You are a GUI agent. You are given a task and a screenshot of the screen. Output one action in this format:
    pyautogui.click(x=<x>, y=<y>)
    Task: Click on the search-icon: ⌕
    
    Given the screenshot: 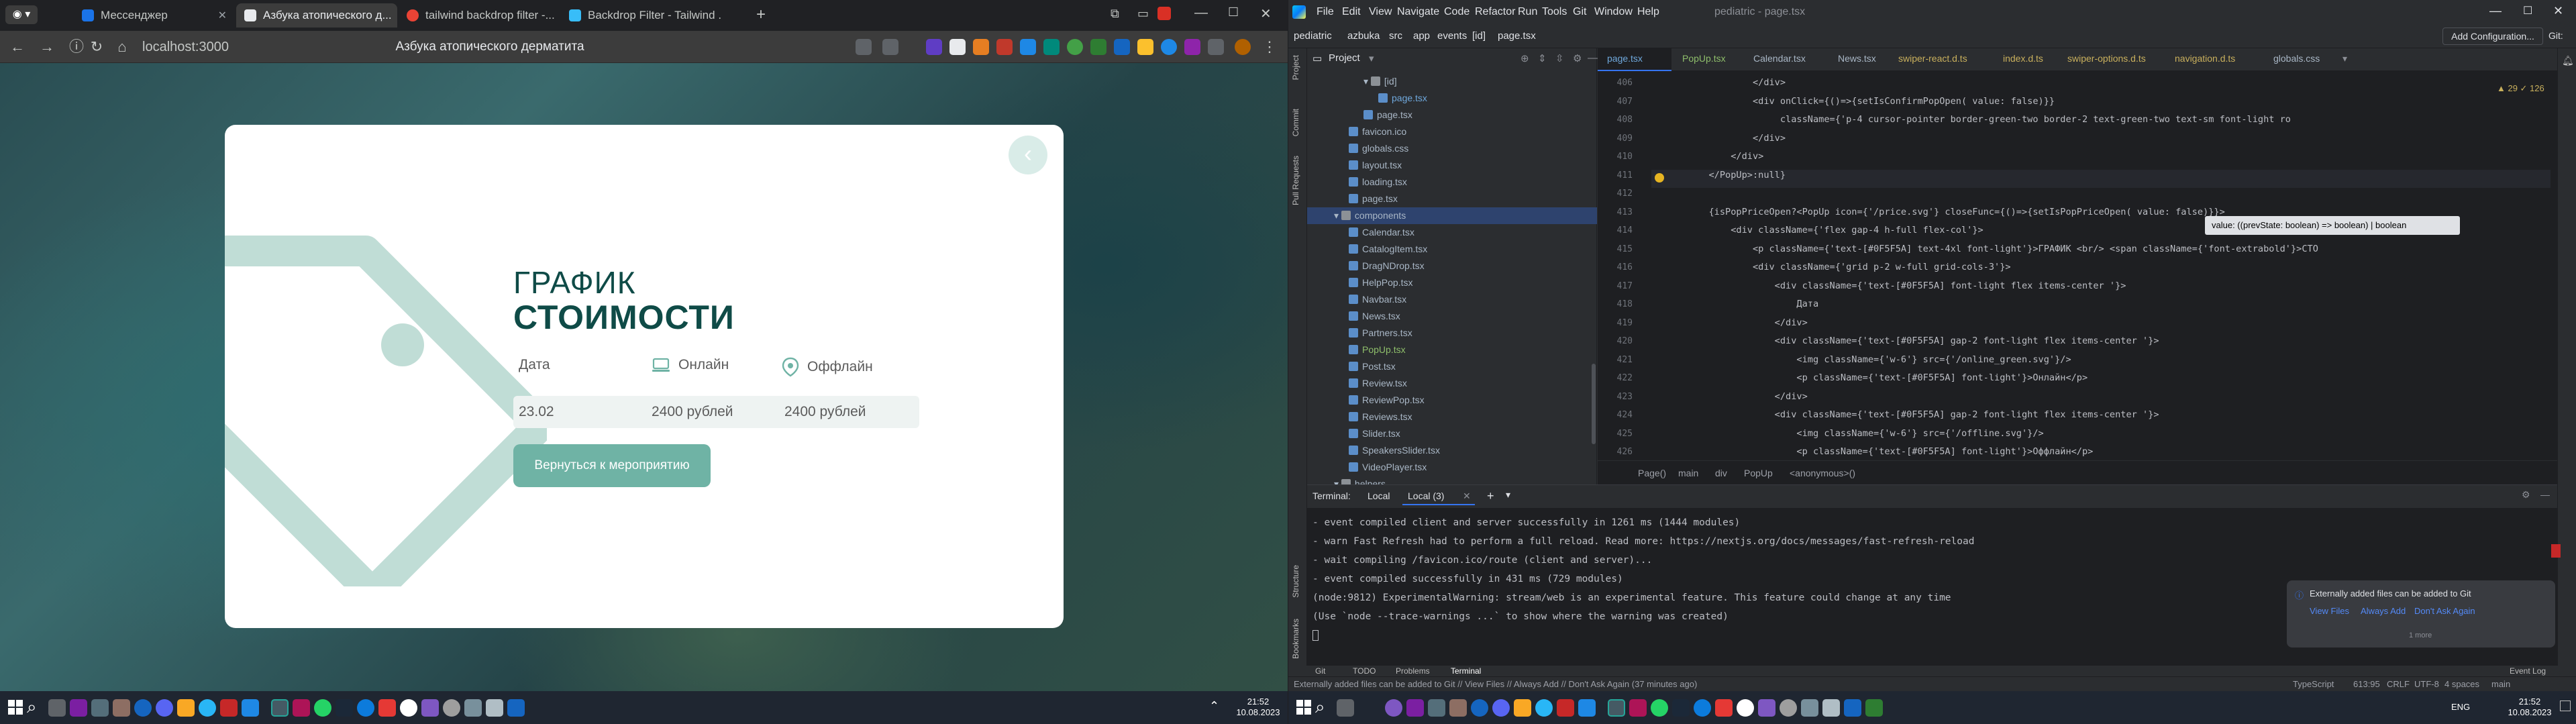 What is the action you would take?
    pyautogui.click(x=1320, y=707)
    